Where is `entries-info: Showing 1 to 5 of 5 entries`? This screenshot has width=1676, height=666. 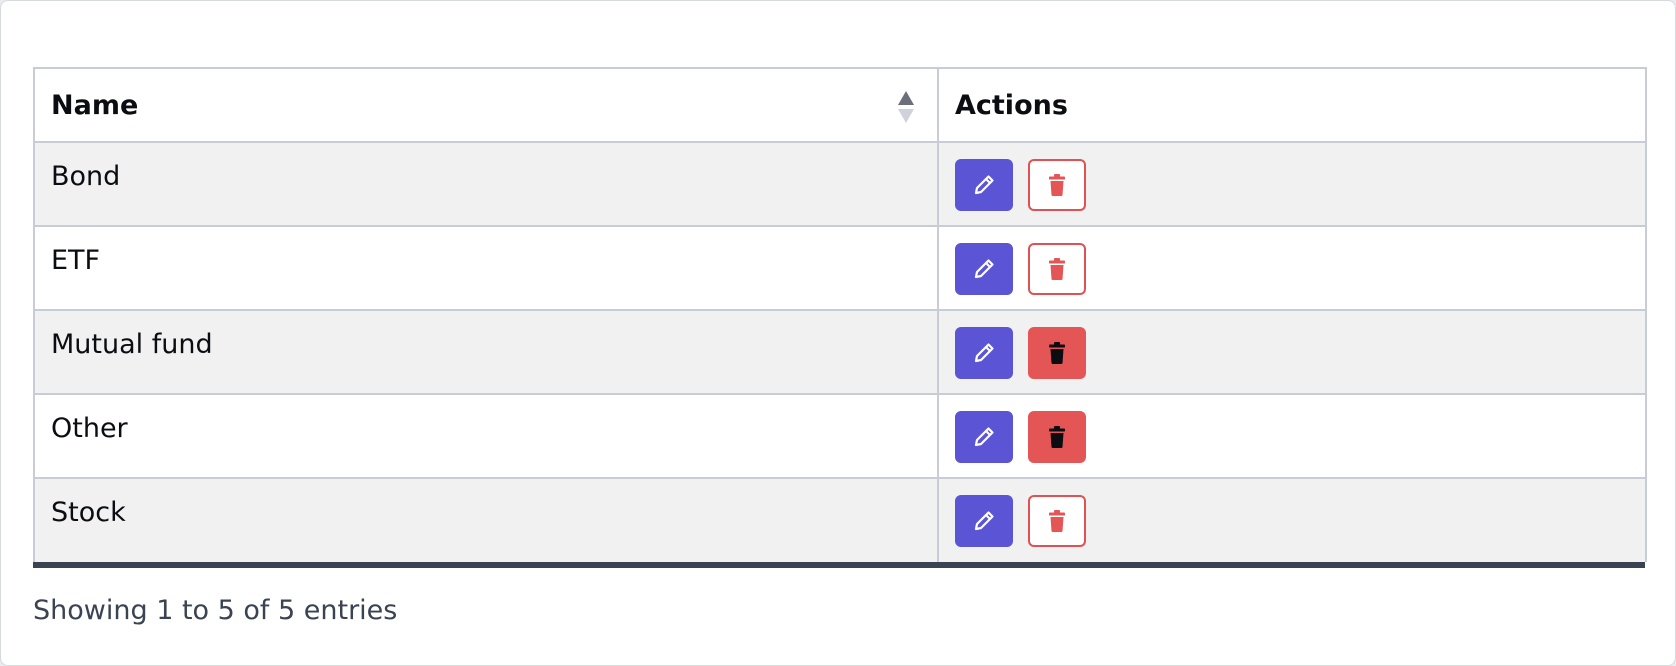
entries-info: Showing 1 to 5 of 5 entries is located at coordinates (215, 610).